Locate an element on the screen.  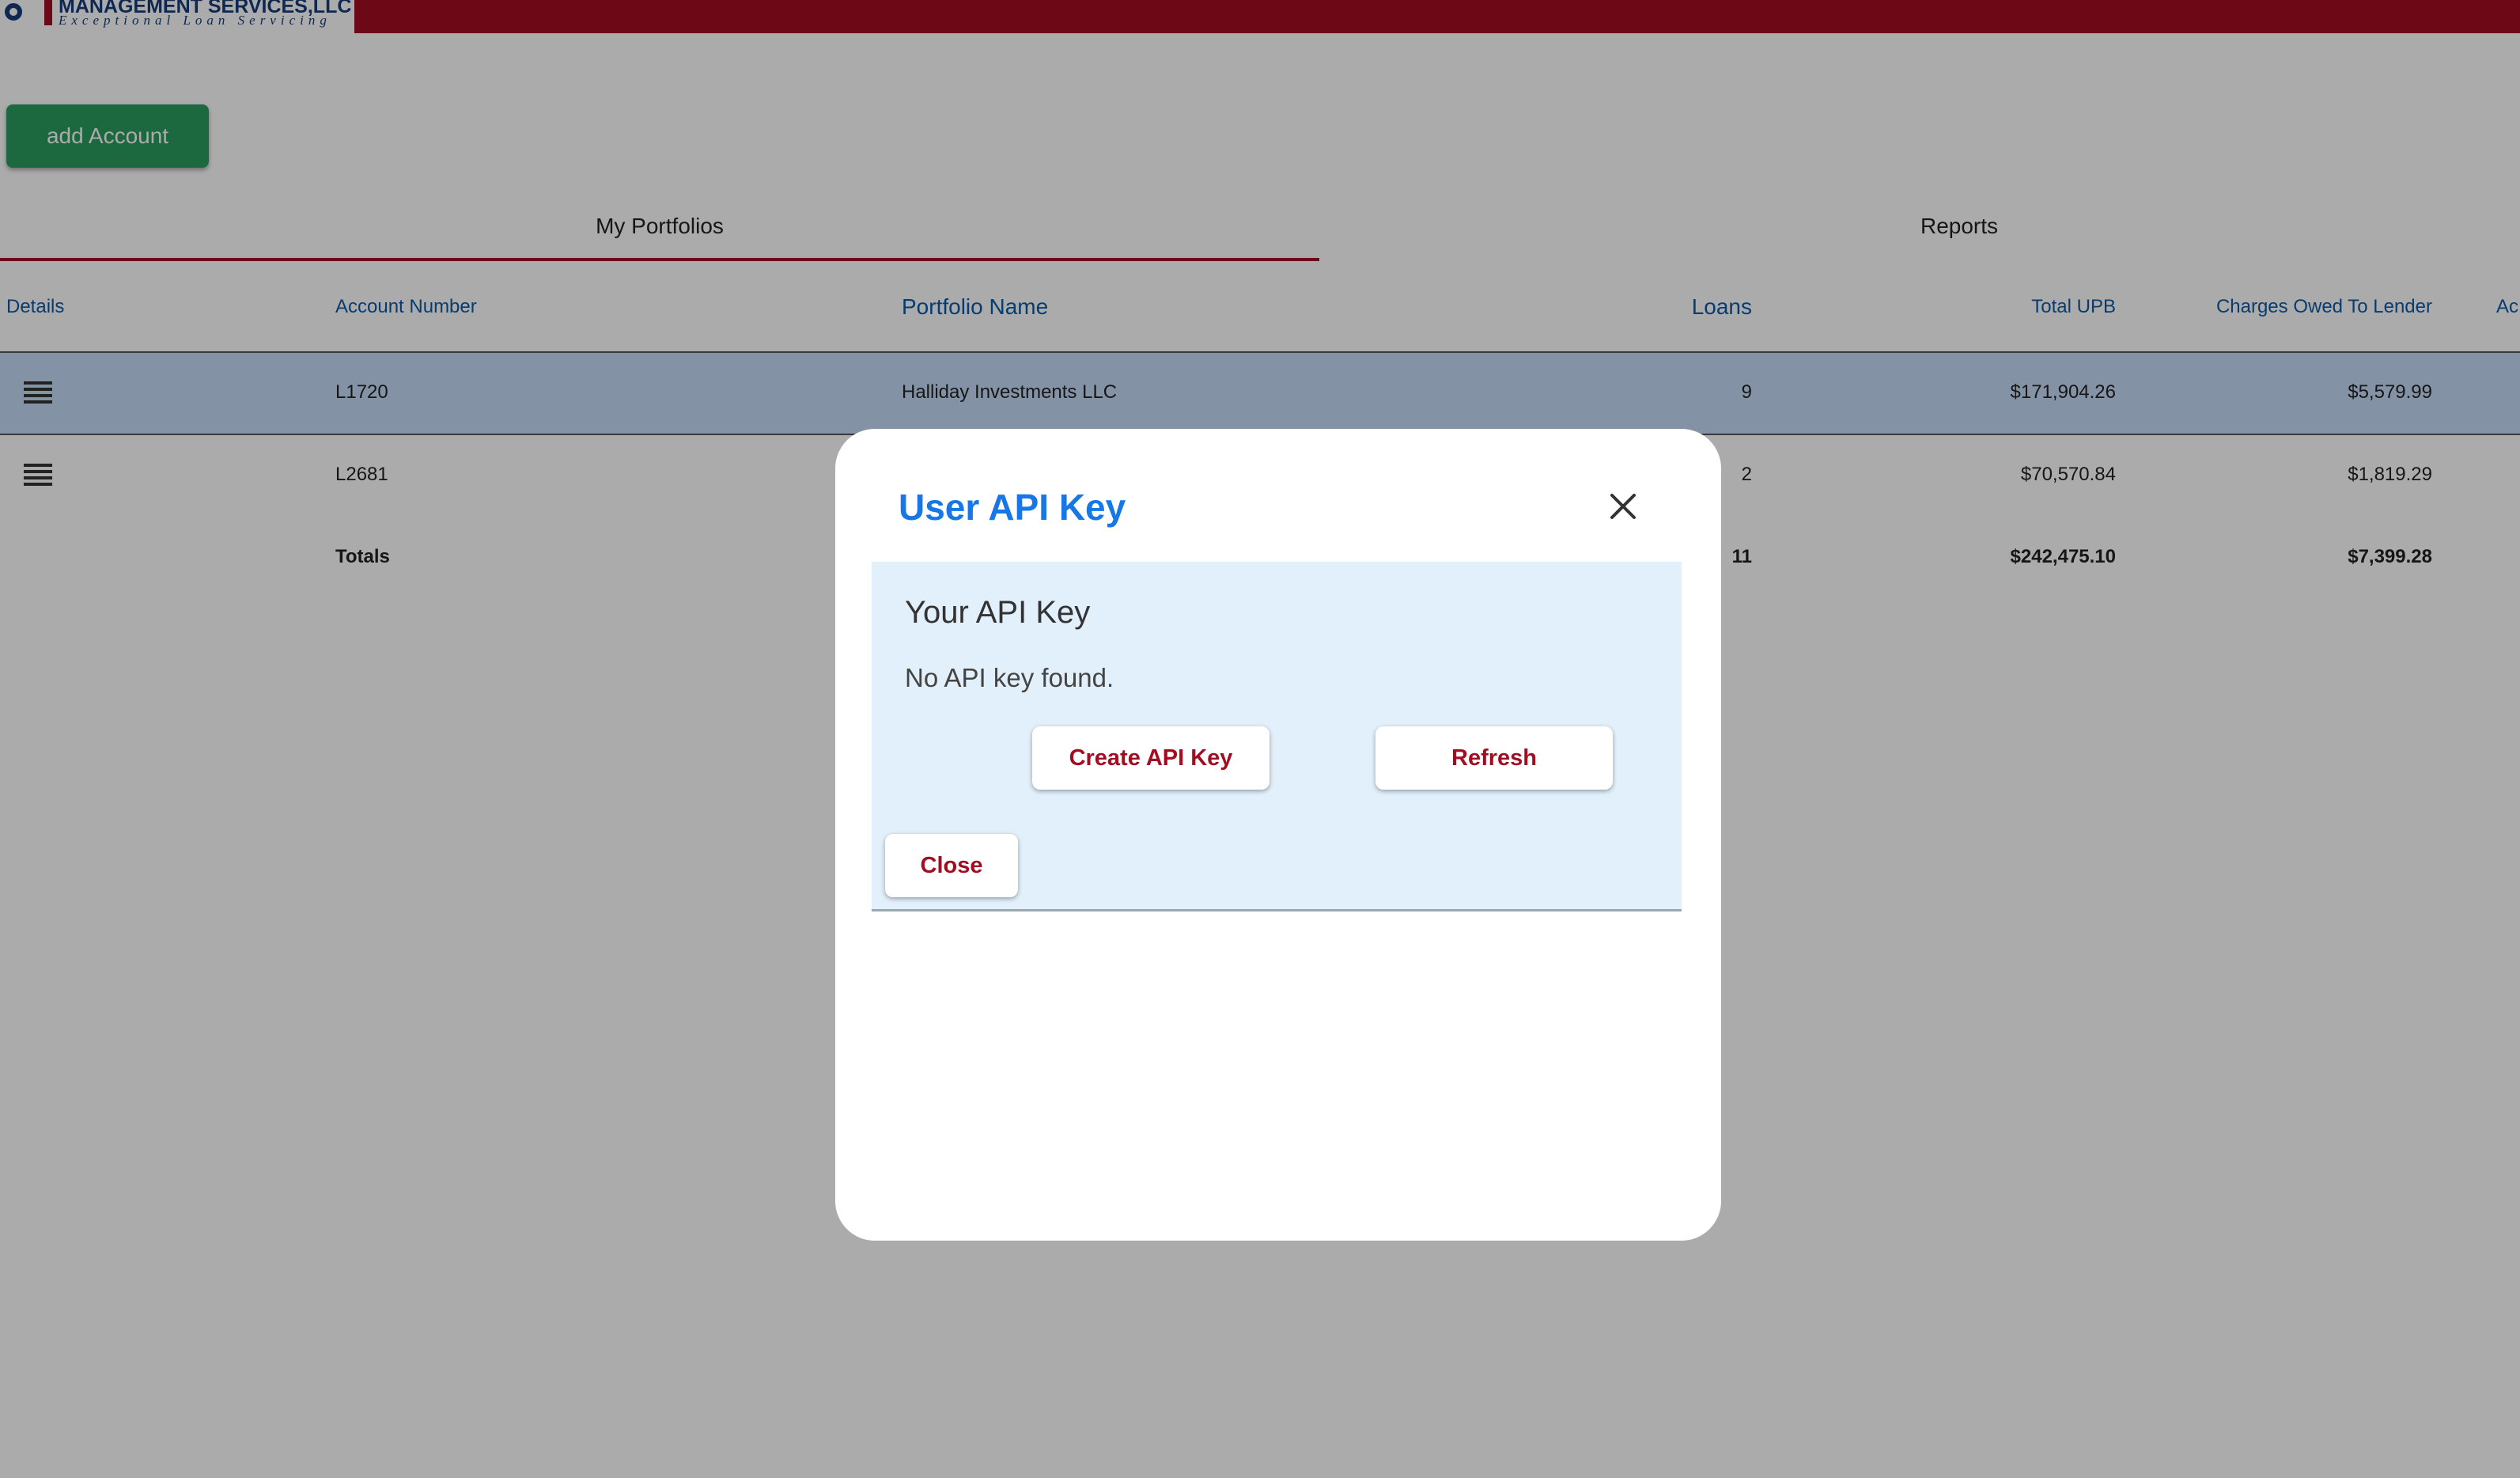
panel-heading: Your API Key is located at coordinates (998, 612).